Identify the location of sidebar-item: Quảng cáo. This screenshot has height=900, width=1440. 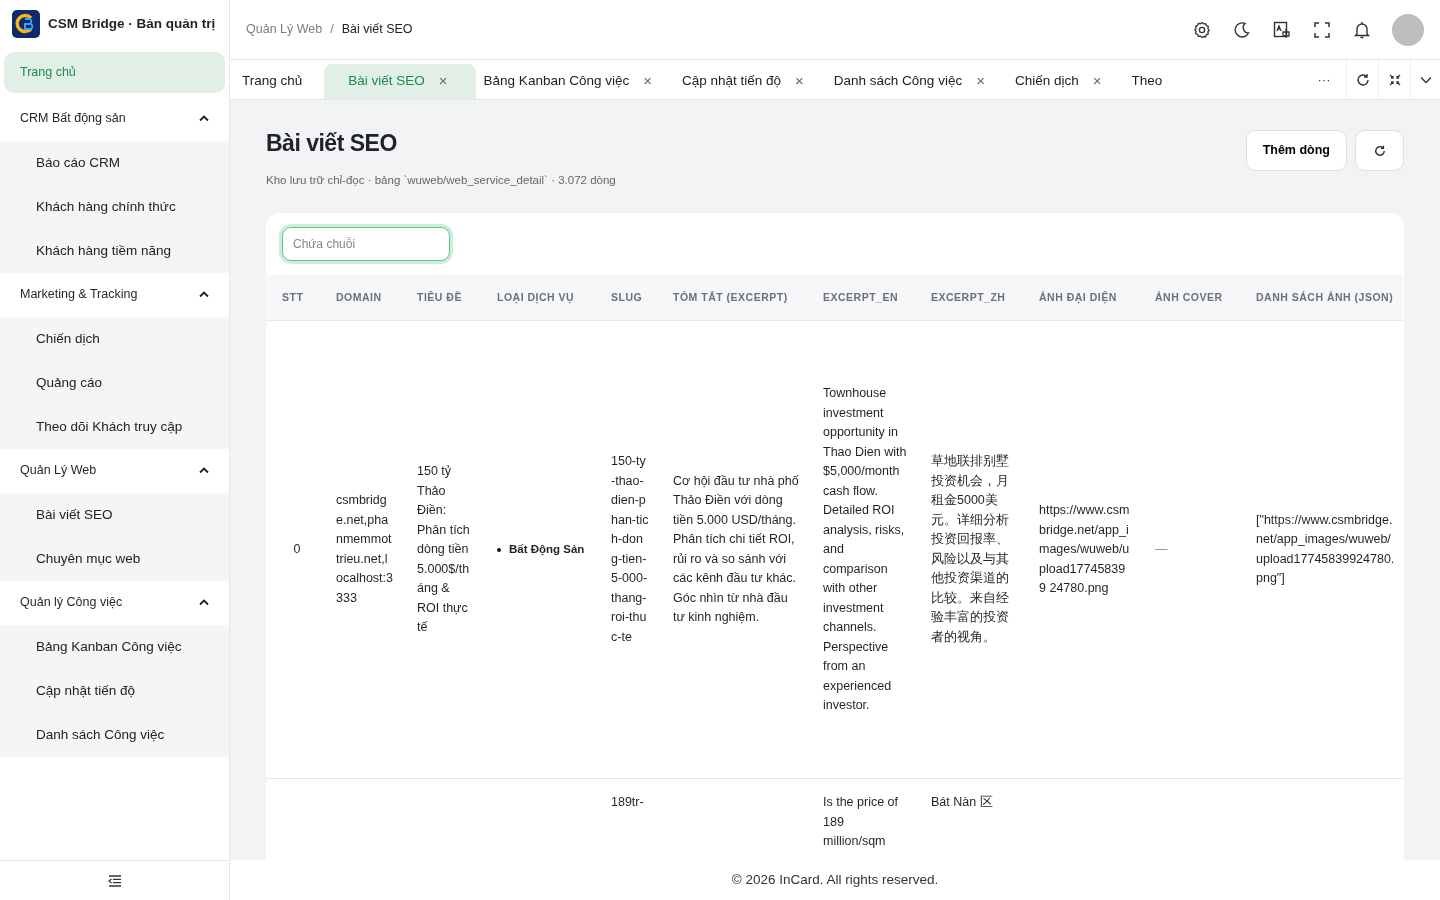
(114, 382).